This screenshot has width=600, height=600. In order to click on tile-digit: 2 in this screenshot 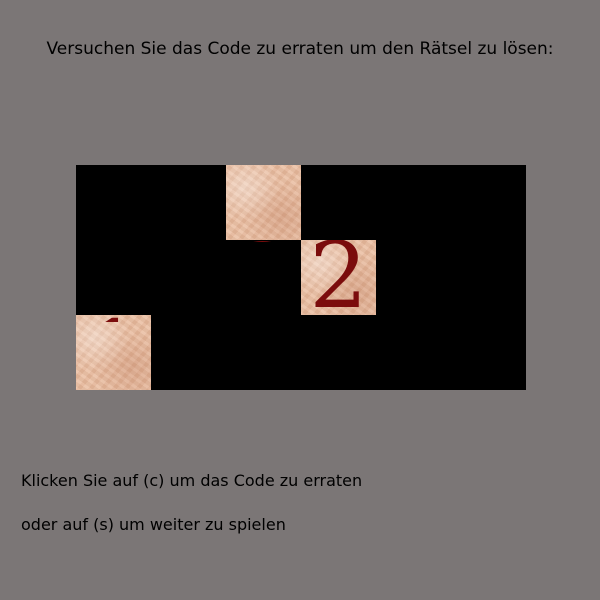, I will do `click(338, 277)`.